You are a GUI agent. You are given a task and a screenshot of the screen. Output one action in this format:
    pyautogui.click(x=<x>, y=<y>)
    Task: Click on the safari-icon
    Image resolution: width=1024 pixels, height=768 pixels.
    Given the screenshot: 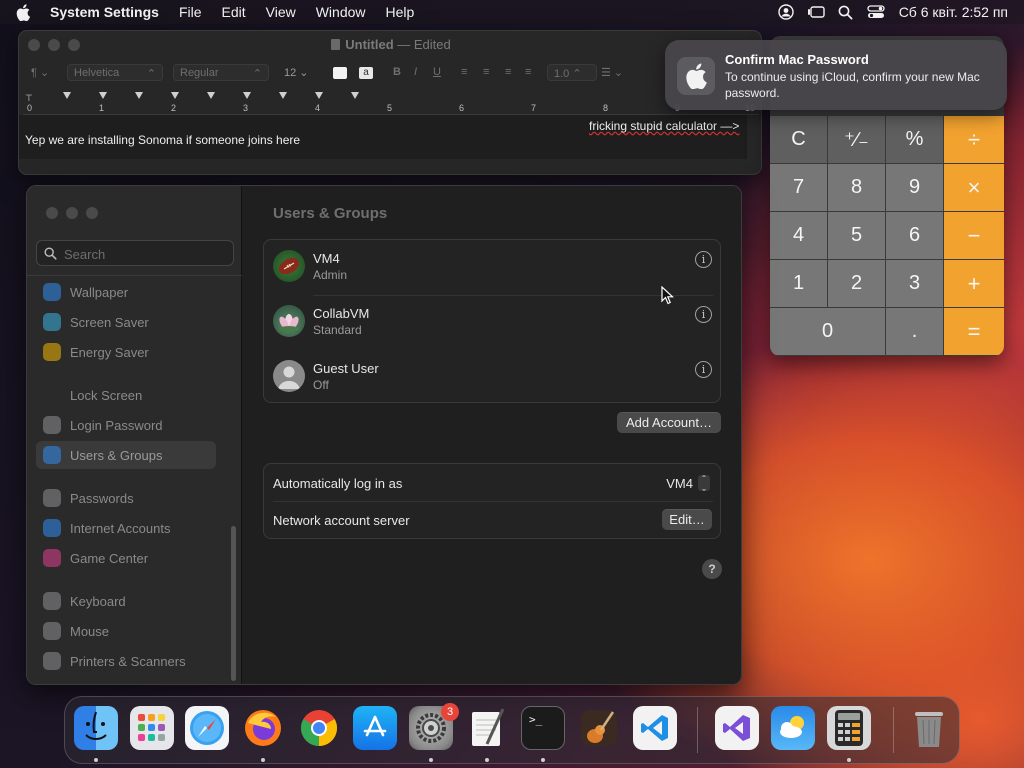 What is the action you would take?
    pyautogui.click(x=207, y=728)
    